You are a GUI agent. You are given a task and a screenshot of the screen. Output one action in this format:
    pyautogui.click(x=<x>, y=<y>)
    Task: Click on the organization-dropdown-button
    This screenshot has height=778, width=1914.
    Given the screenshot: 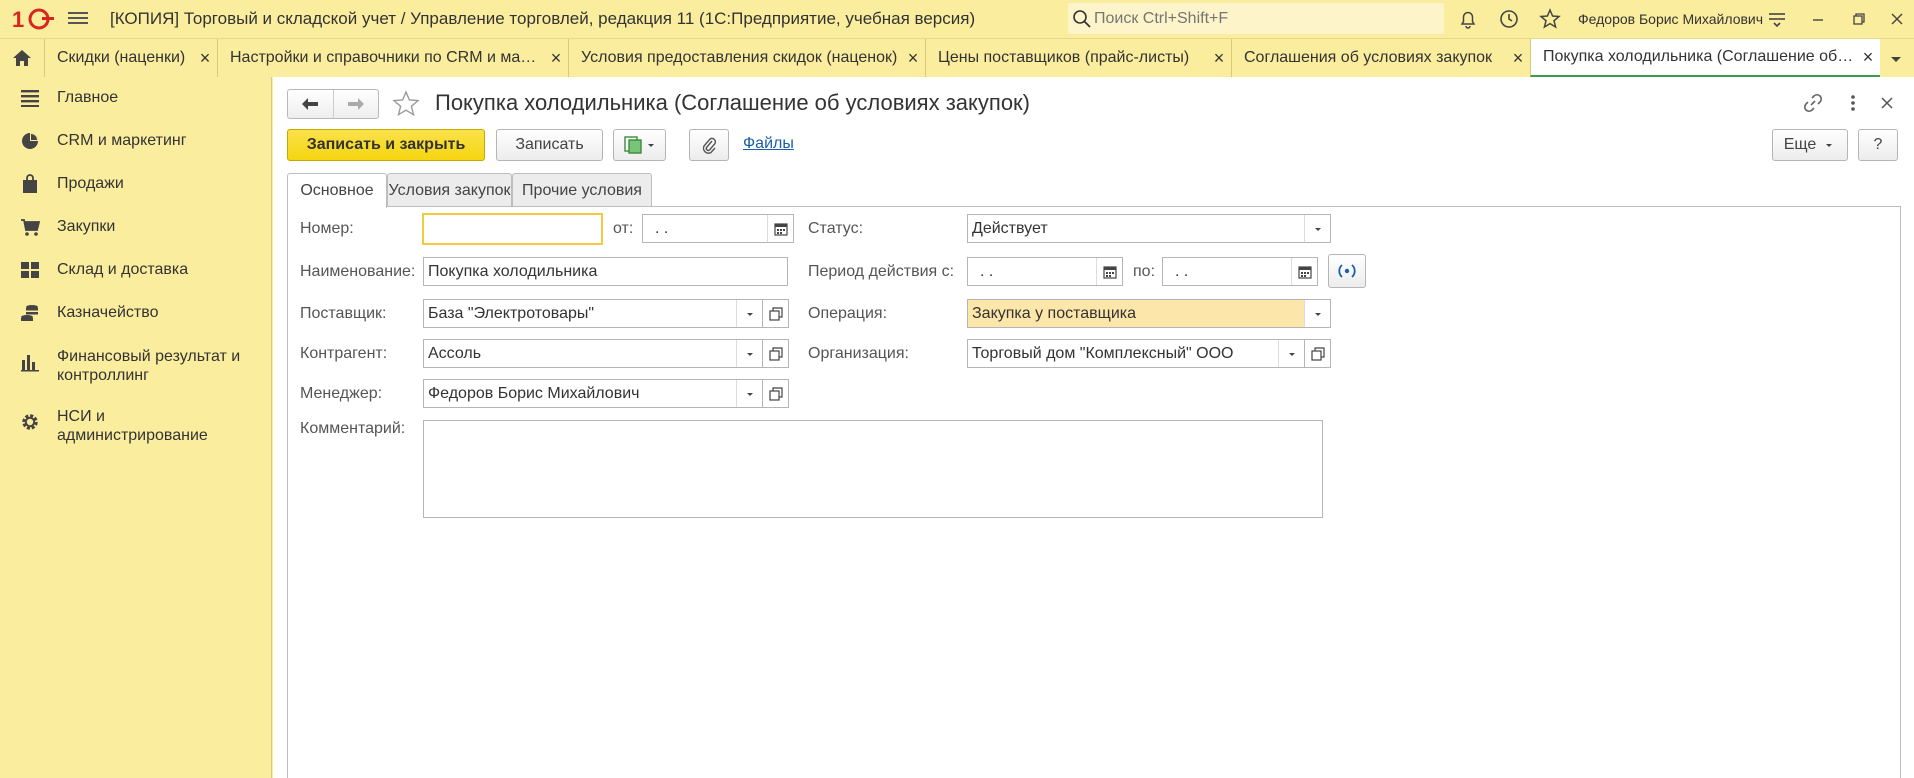 What is the action you would take?
    pyautogui.click(x=1291, y=353)
    